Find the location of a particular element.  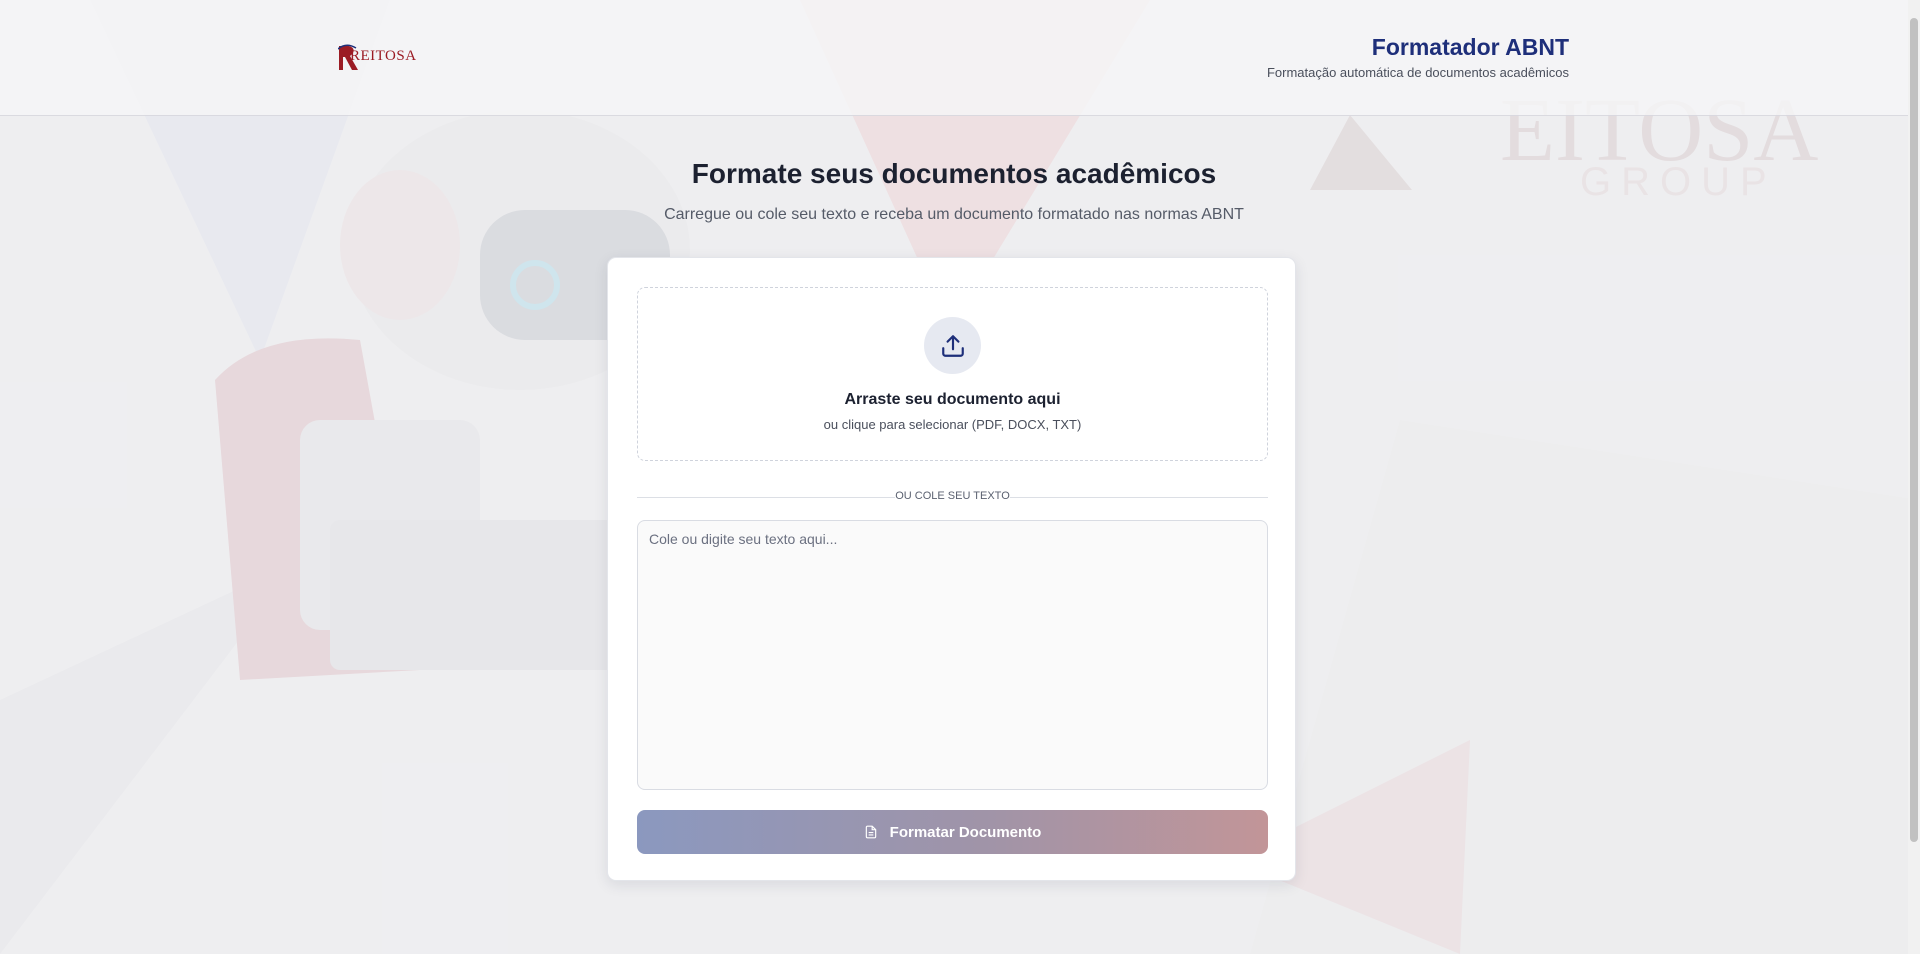

page-title: Formate seus documentos acadêmicos is located at coordinates (954, 173).